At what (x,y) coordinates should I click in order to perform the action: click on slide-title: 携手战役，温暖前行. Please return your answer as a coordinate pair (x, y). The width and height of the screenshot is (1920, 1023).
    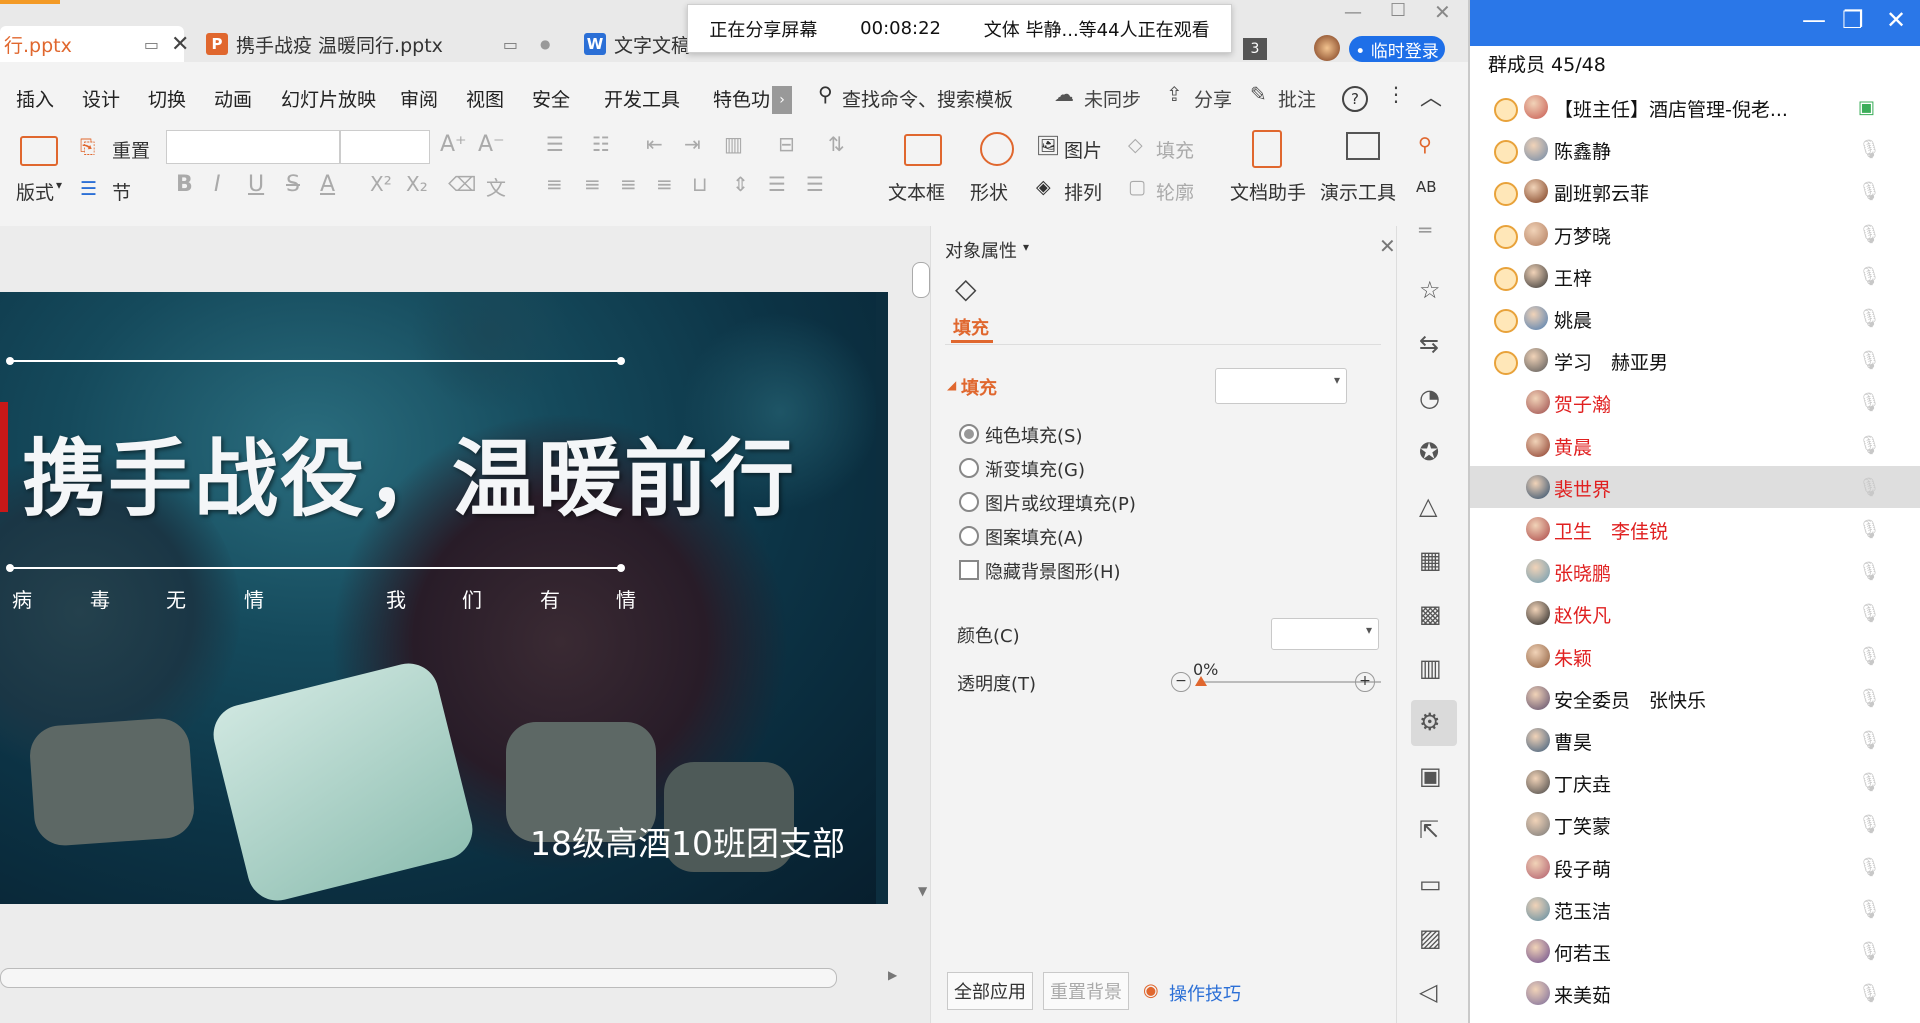
    Looking at the image, I should click on (409, 472).